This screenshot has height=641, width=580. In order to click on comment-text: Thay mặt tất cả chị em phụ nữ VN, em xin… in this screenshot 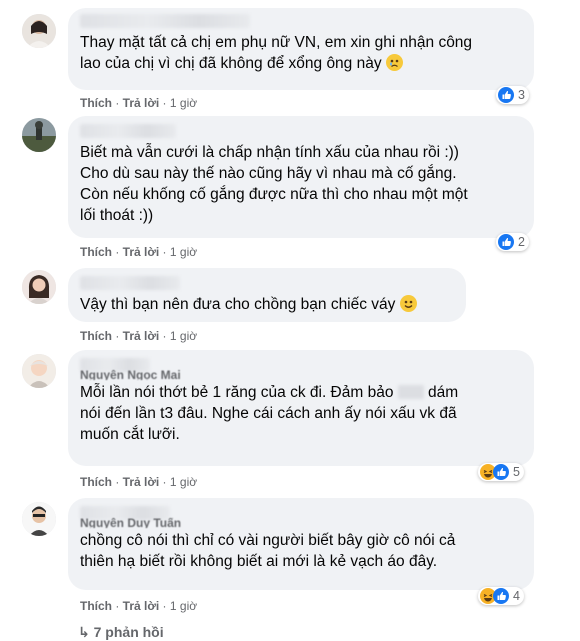, I will do `click(276, 53)`.